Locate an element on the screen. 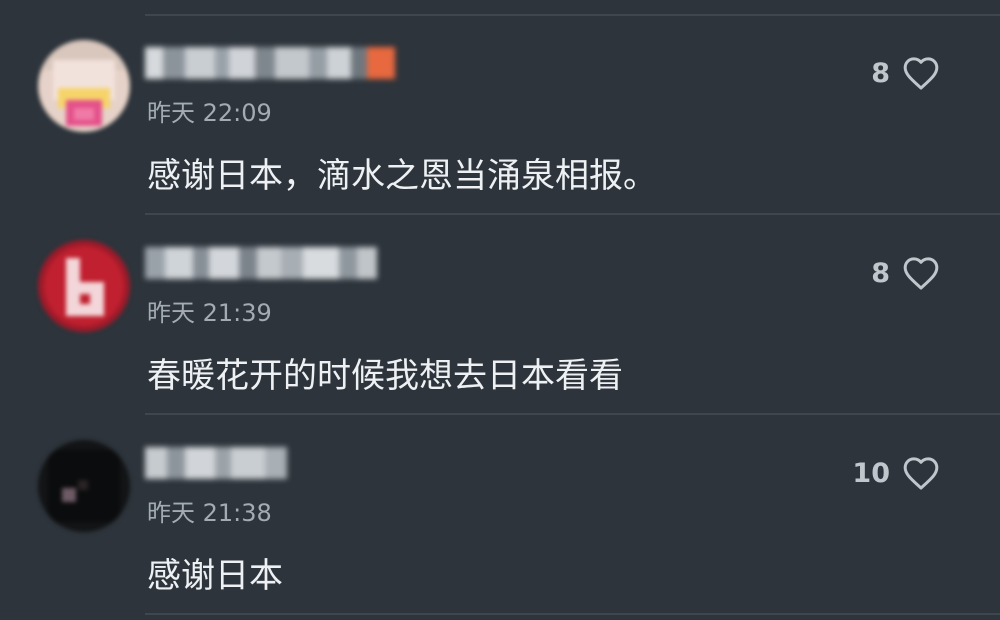 The image size is (1000, 620). comment-text: 感谢日本，滴水之恩当涌泉相报。 is located at coordinates (402, 176).